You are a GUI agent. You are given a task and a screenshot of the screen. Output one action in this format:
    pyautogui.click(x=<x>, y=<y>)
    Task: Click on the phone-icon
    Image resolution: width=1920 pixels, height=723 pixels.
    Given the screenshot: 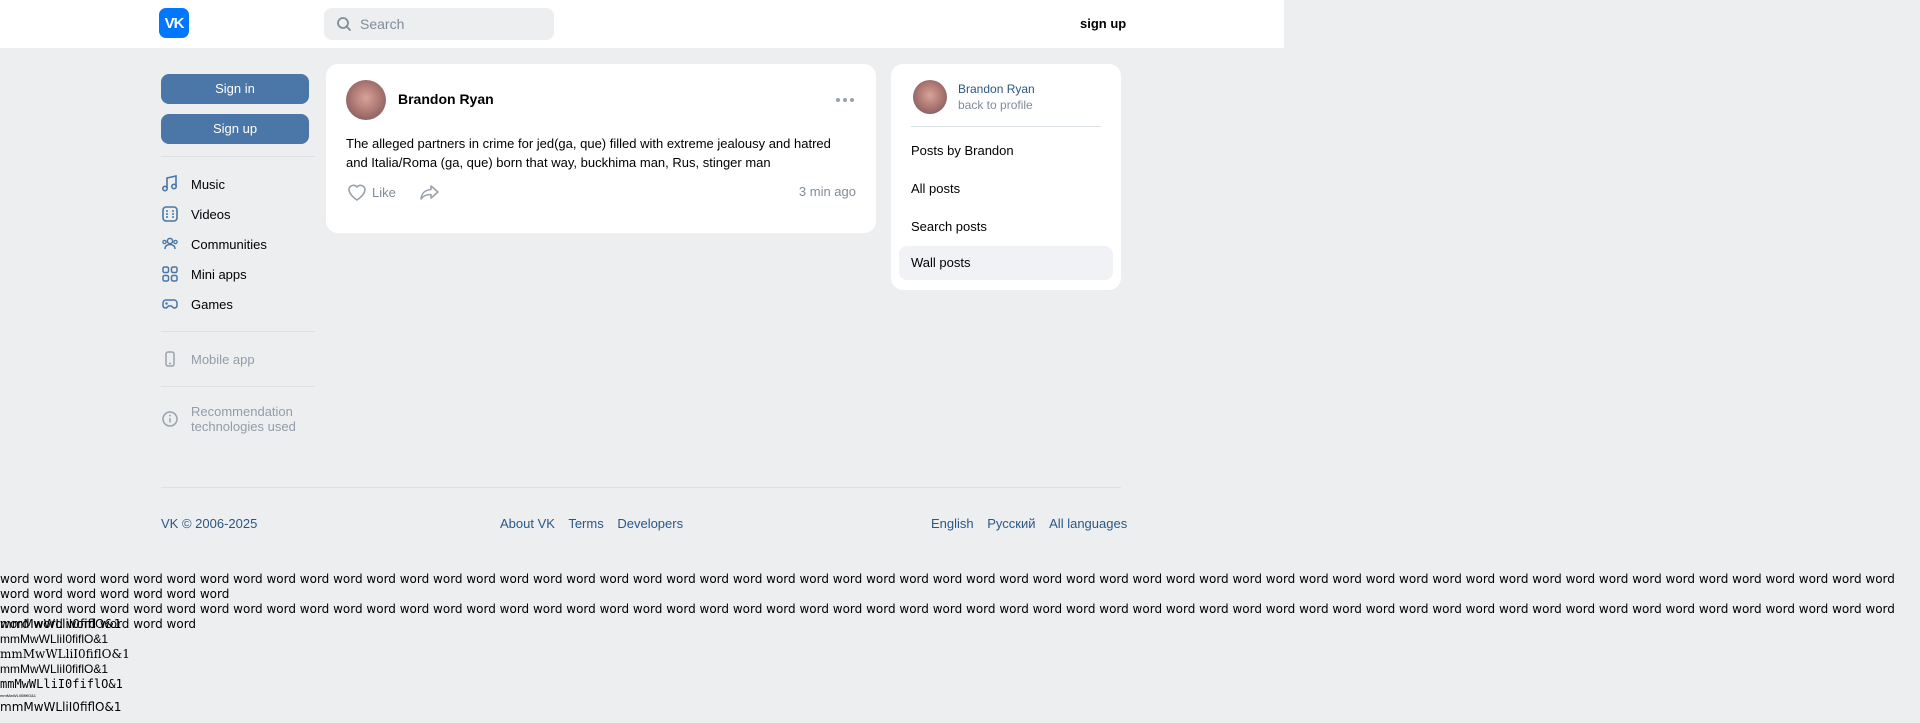 What is the action you would take?
    pyautogui.click(x=170, y=359)
    